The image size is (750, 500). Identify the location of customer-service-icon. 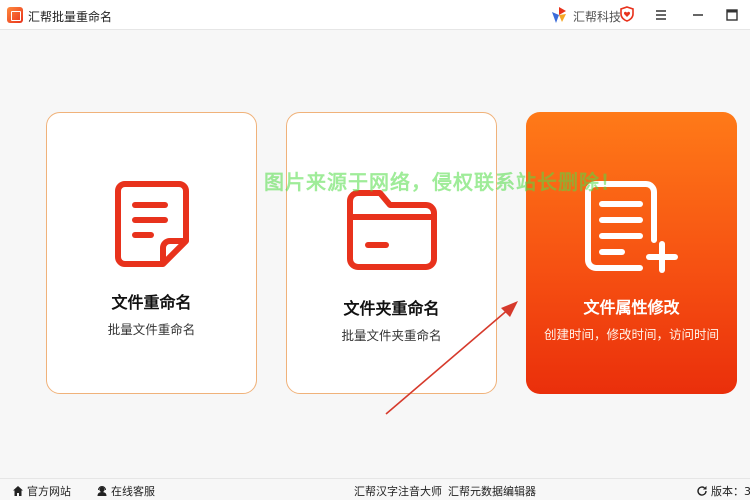
(102, 491).